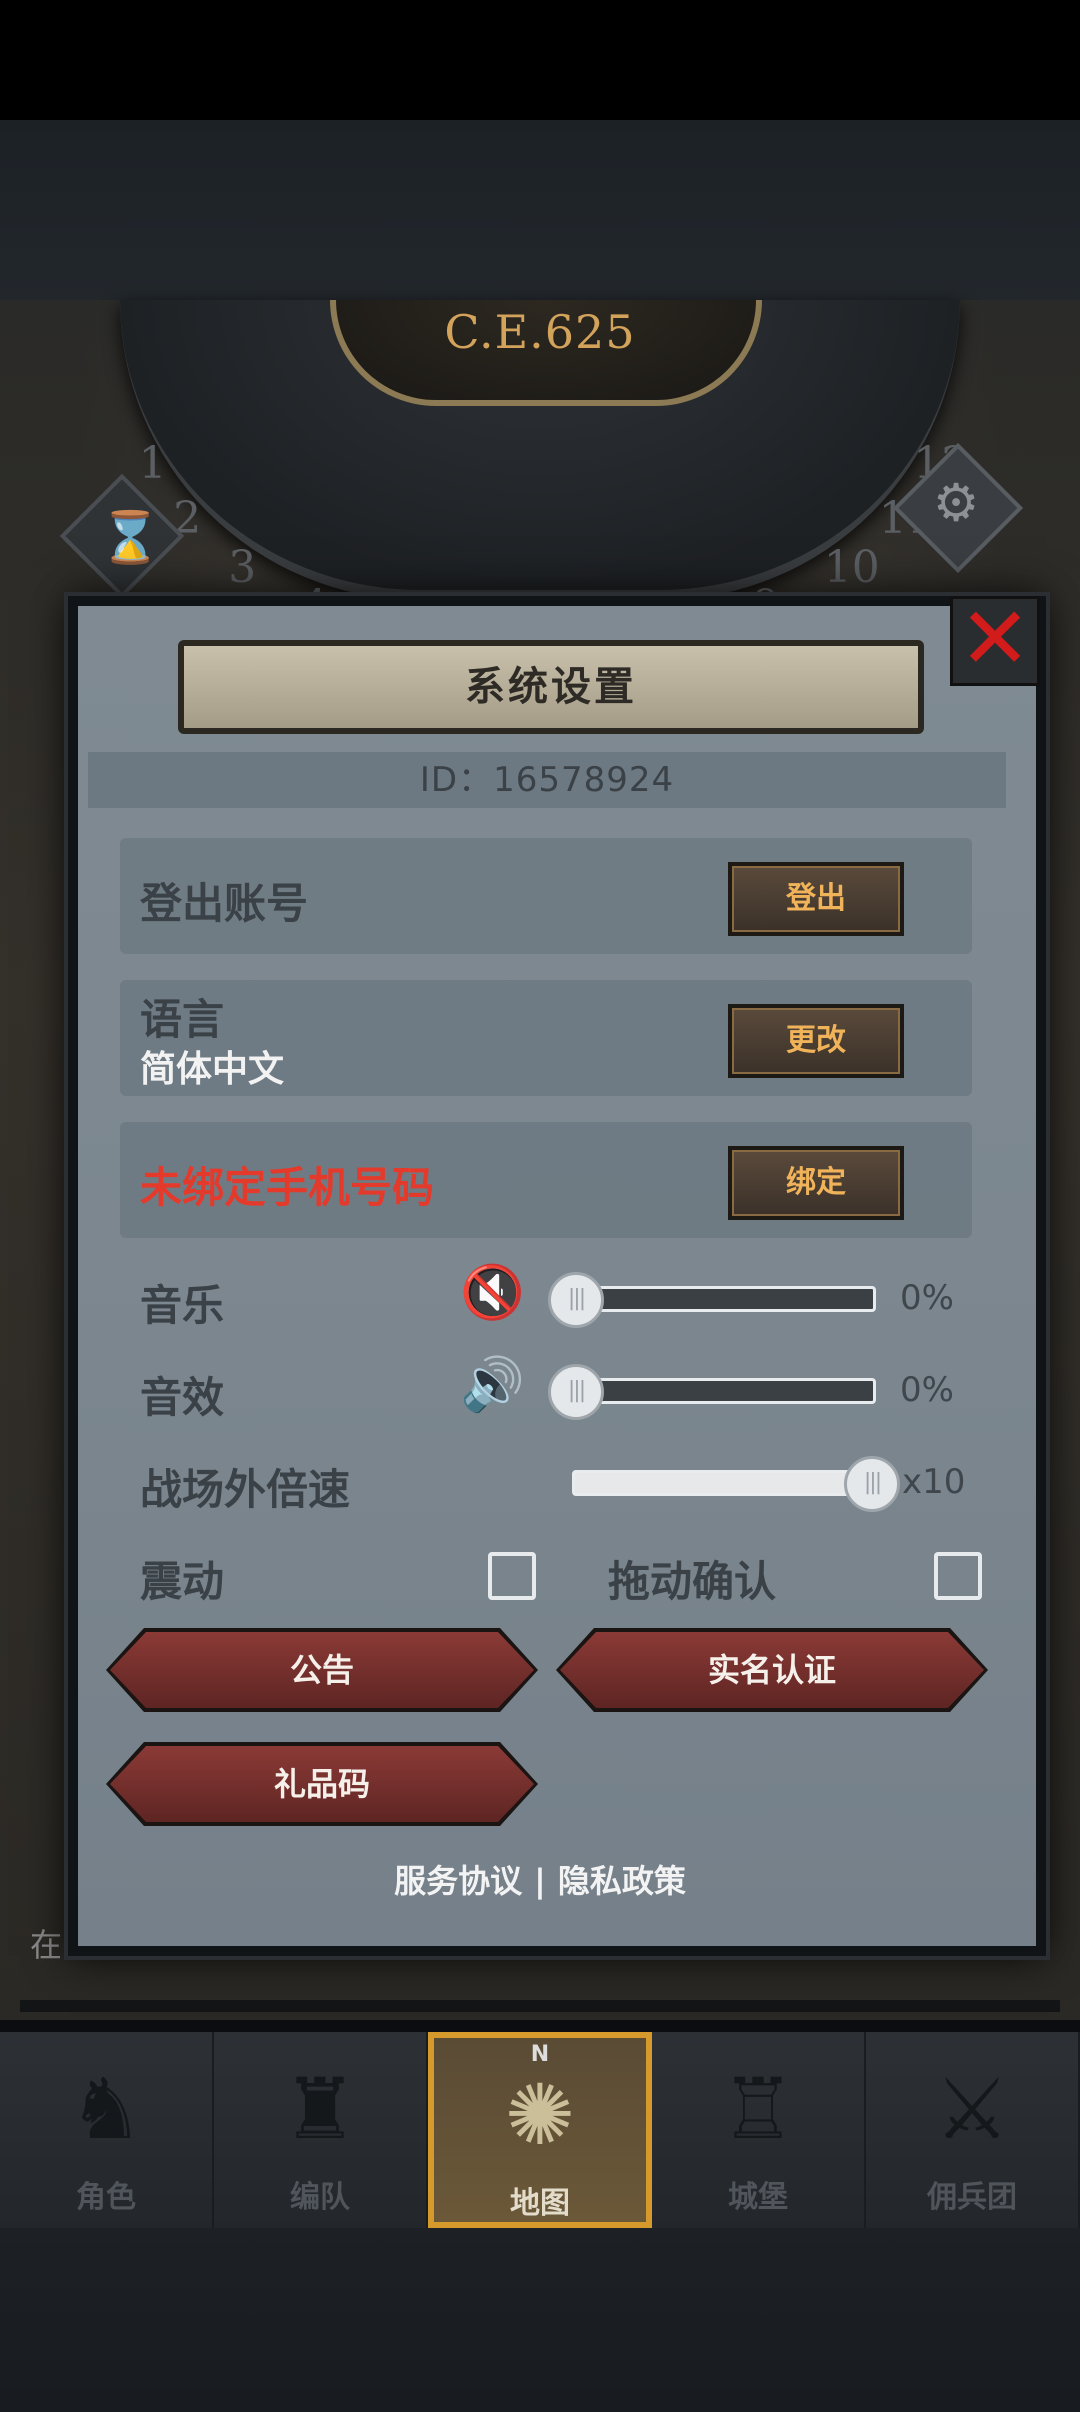 This screenshot has width=1080, height=2412. Describe the element at coordinates (106, 2109) in the screenshot. I see `knight-icon: ♞` at that location.